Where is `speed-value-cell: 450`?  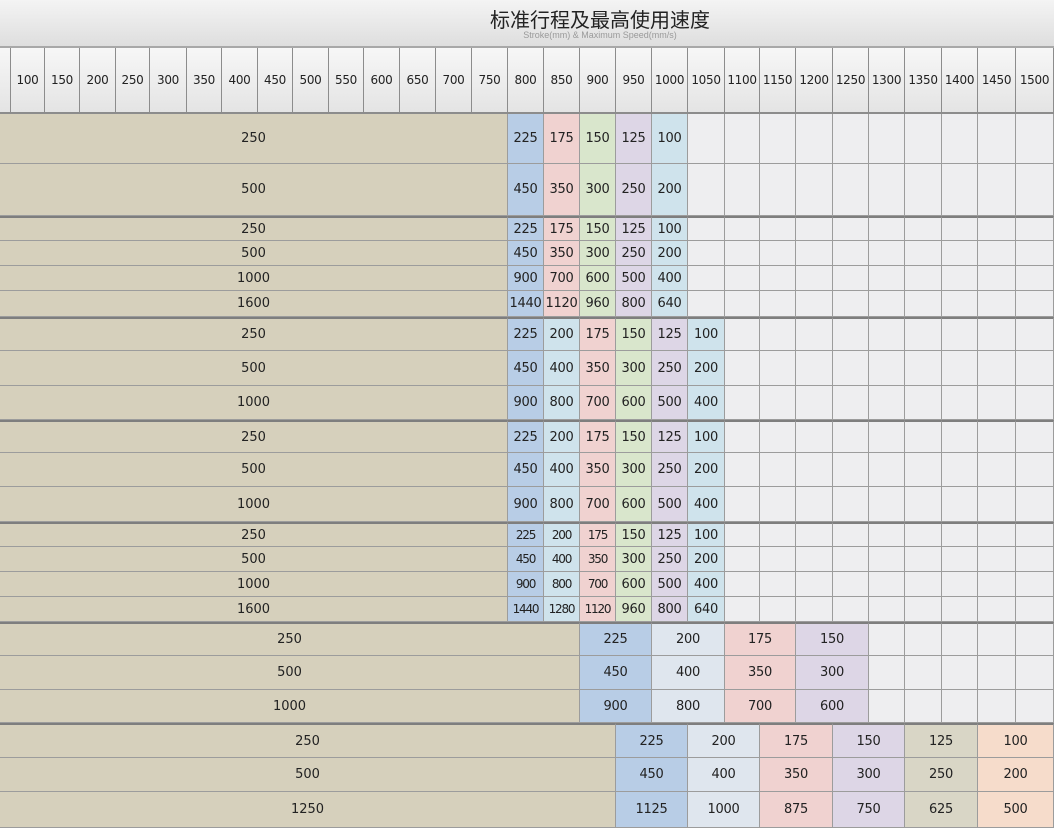 speed-value-cell: 450 is located at coordinates (616, 673).